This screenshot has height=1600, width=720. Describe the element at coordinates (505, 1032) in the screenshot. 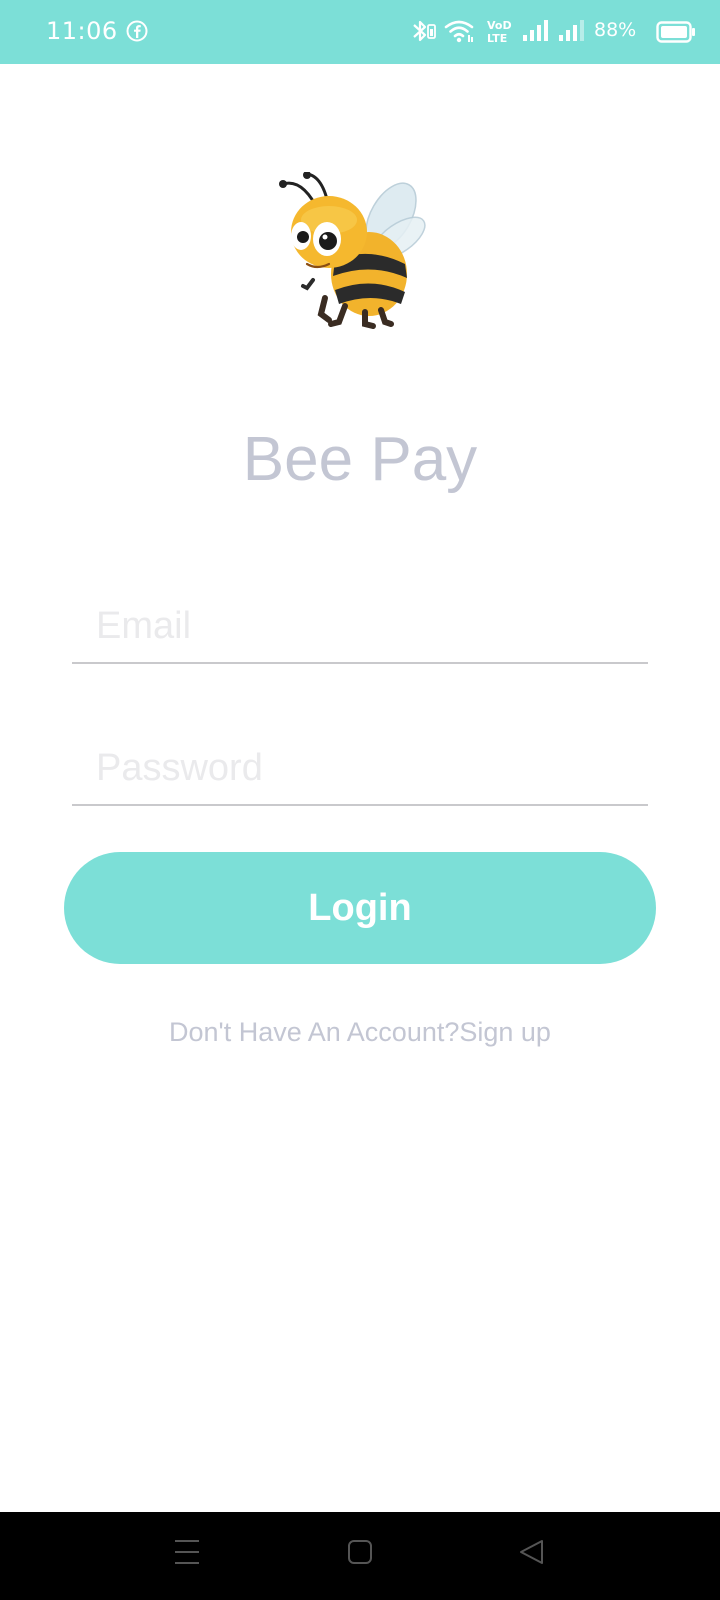

I see `signup-link: Sign up` at that location.